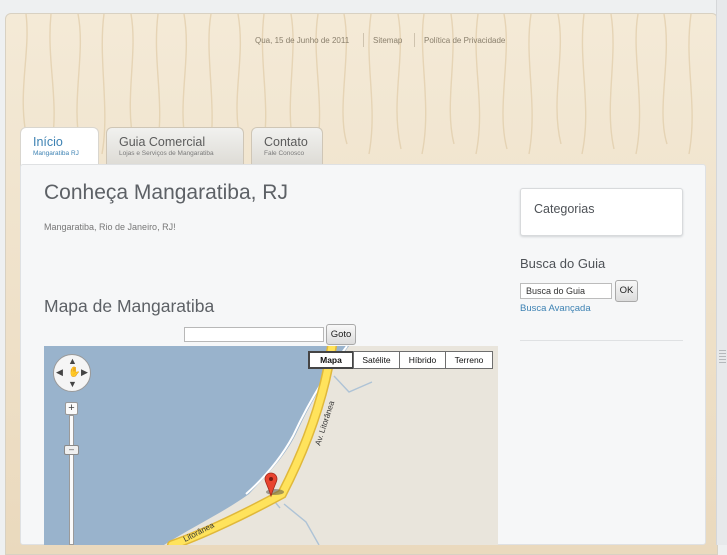  Describe the element at coordinates (56, 153) in the screenshot. I see `tab-subtitle: Mangaratiba RJ` at that location.